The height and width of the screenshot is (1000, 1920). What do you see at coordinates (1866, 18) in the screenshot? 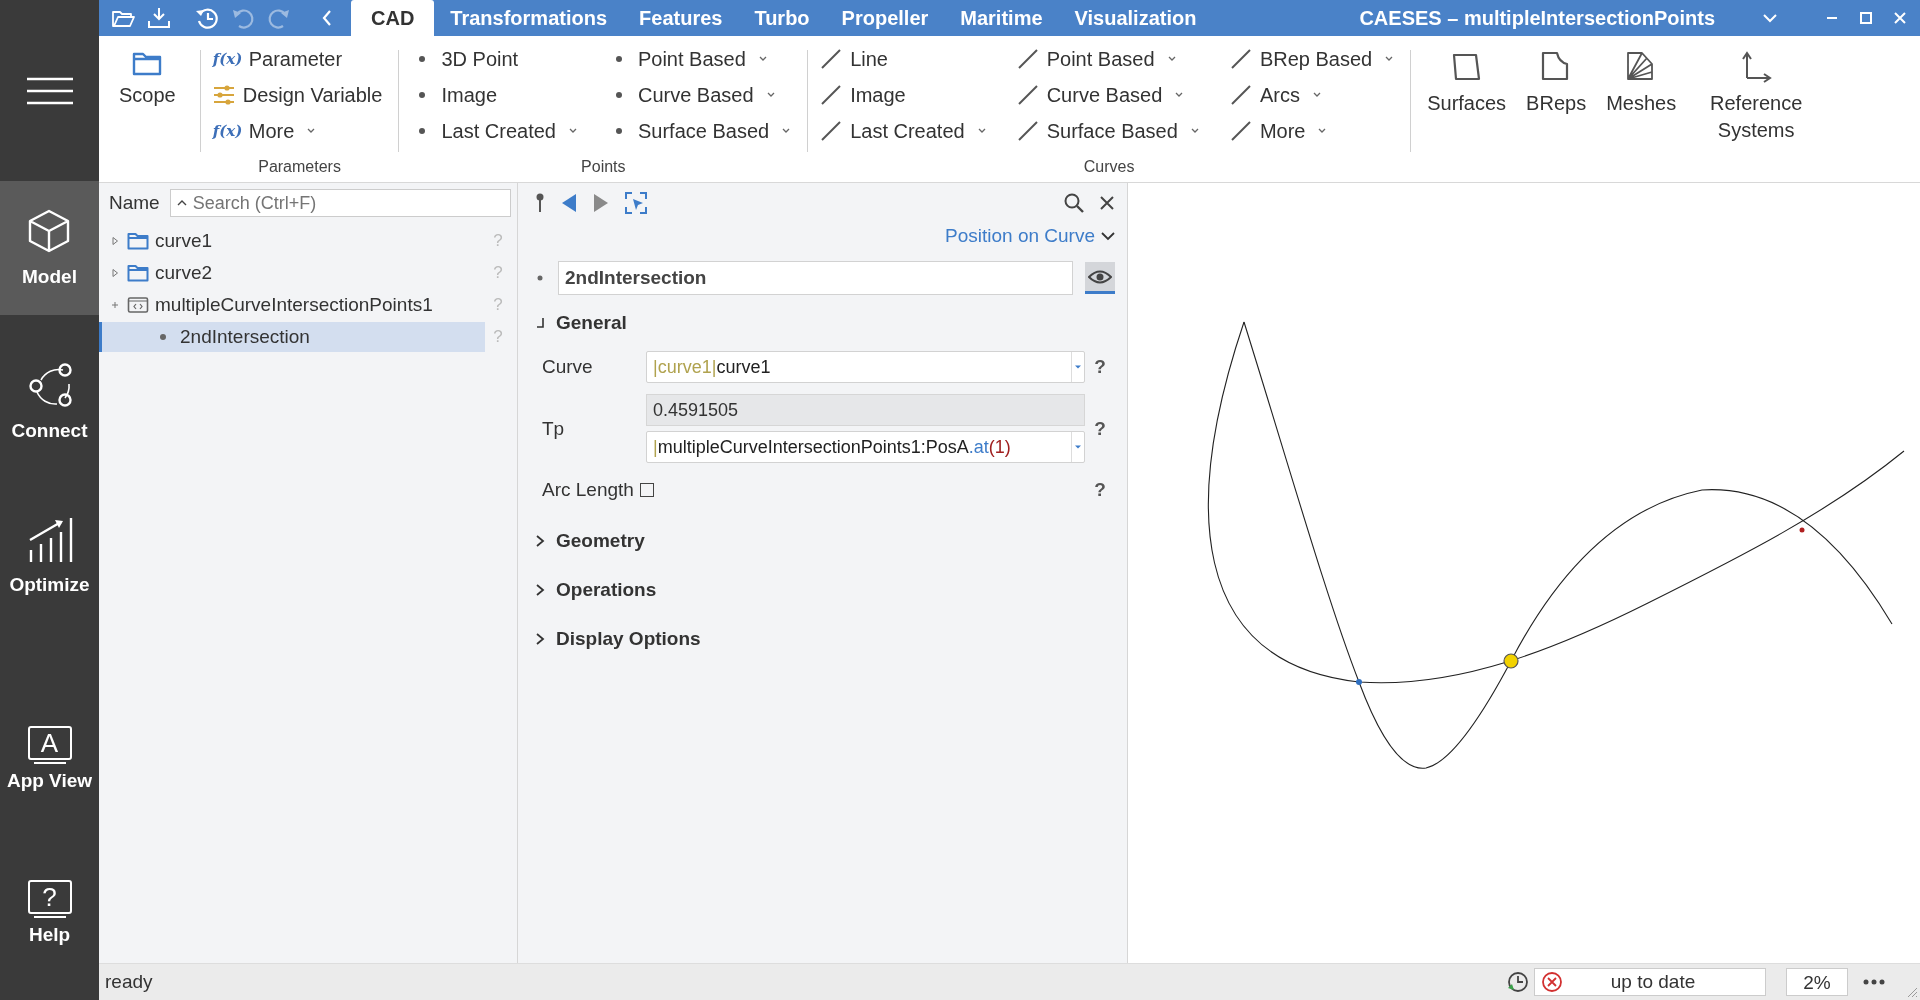
I see `maximize-icon` at bounding box center [1866, 18].